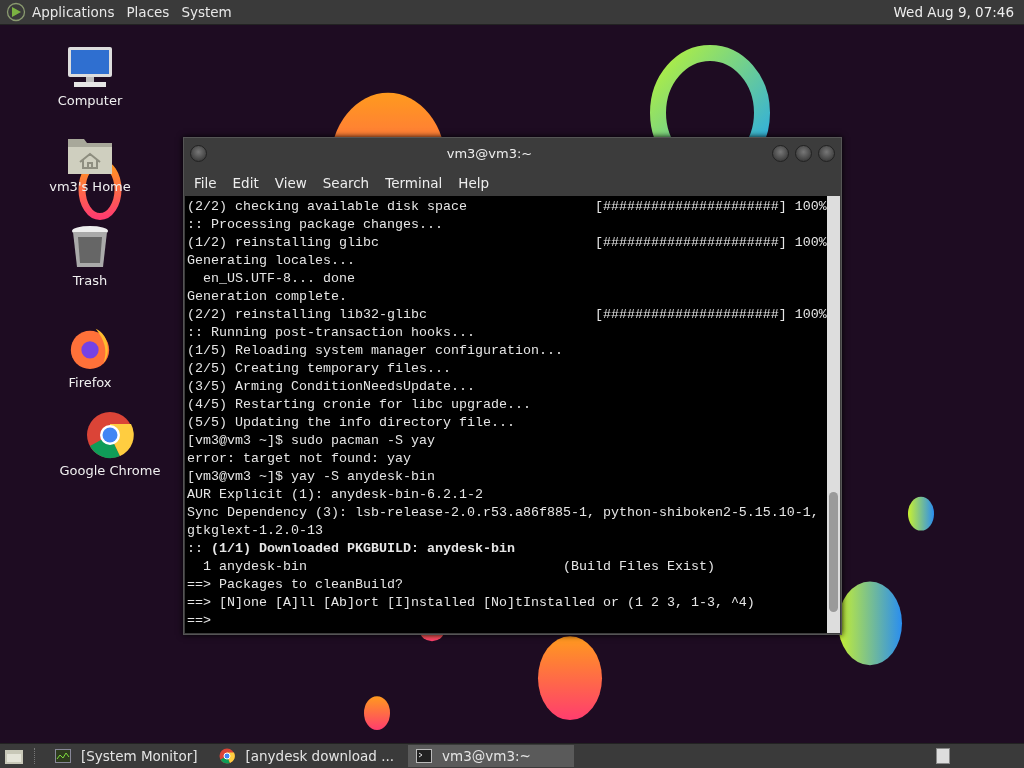  Describe the element at coordinates (335, 495) in the screenshot. I see `terminal-line: AUR Explicit (1): anydesk-bin-6.2.1-2` at that location.